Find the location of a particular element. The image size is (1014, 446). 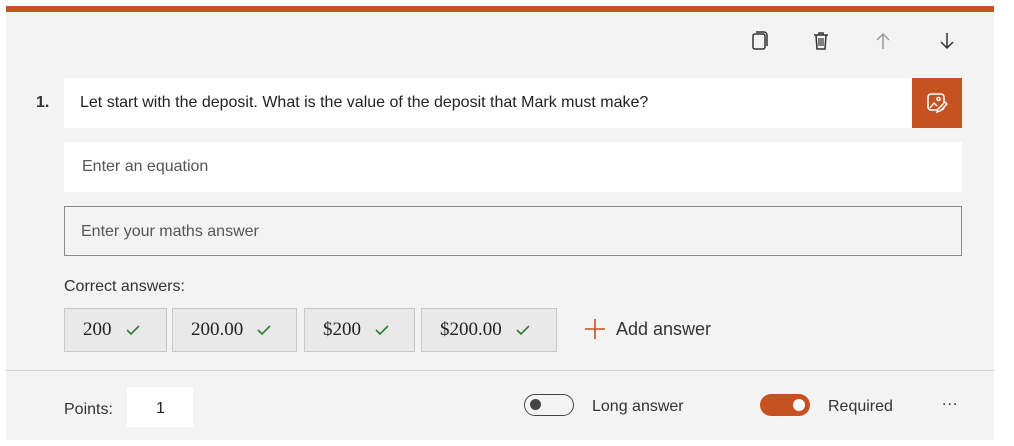

trash-icon is located at coordinates (821, 41).